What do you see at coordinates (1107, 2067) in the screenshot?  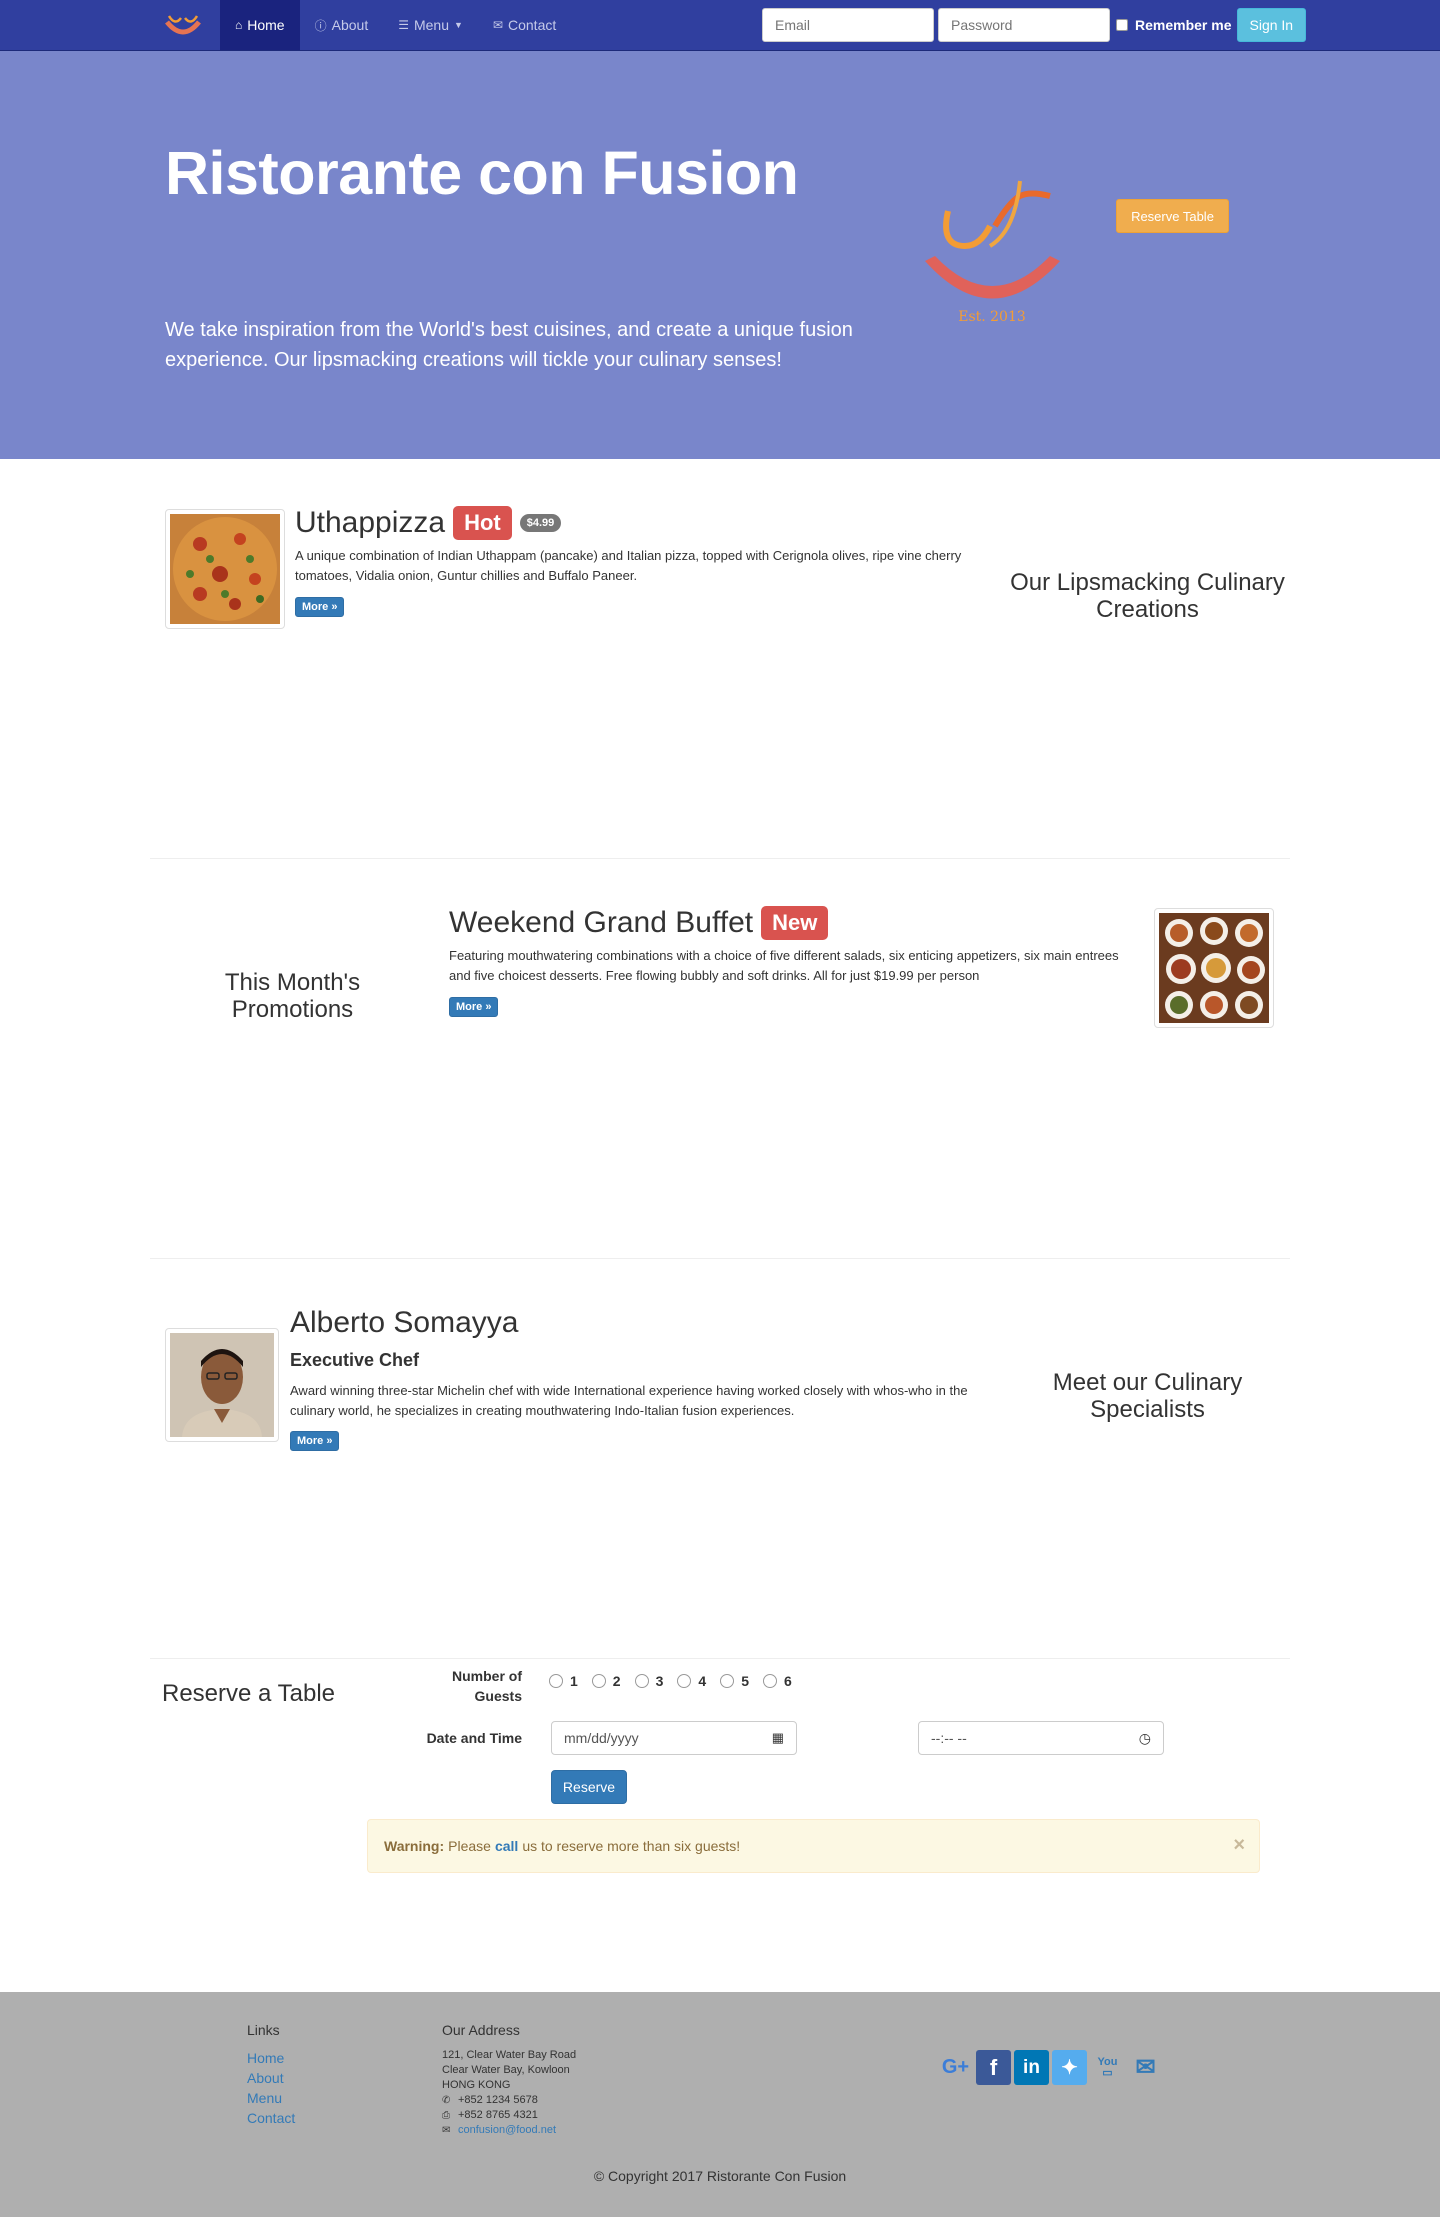 I see `youtube-icon: You ▭` at bounding box center [1107, 2067].